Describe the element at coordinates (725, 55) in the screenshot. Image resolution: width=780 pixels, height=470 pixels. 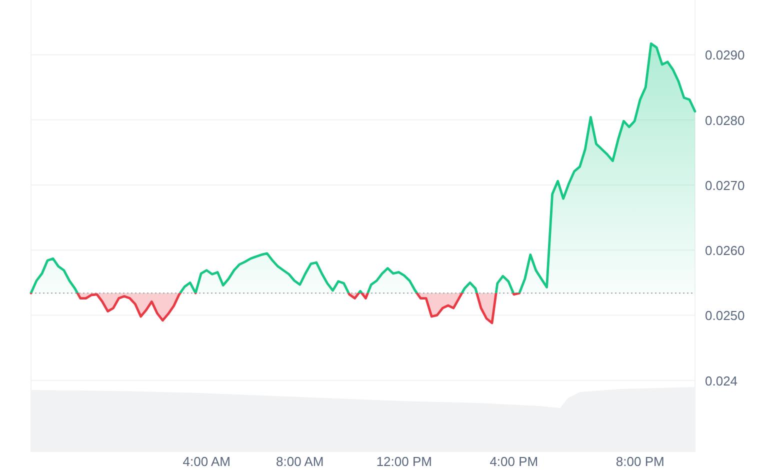
I see `y-axis-label: 0.0290` at that location.